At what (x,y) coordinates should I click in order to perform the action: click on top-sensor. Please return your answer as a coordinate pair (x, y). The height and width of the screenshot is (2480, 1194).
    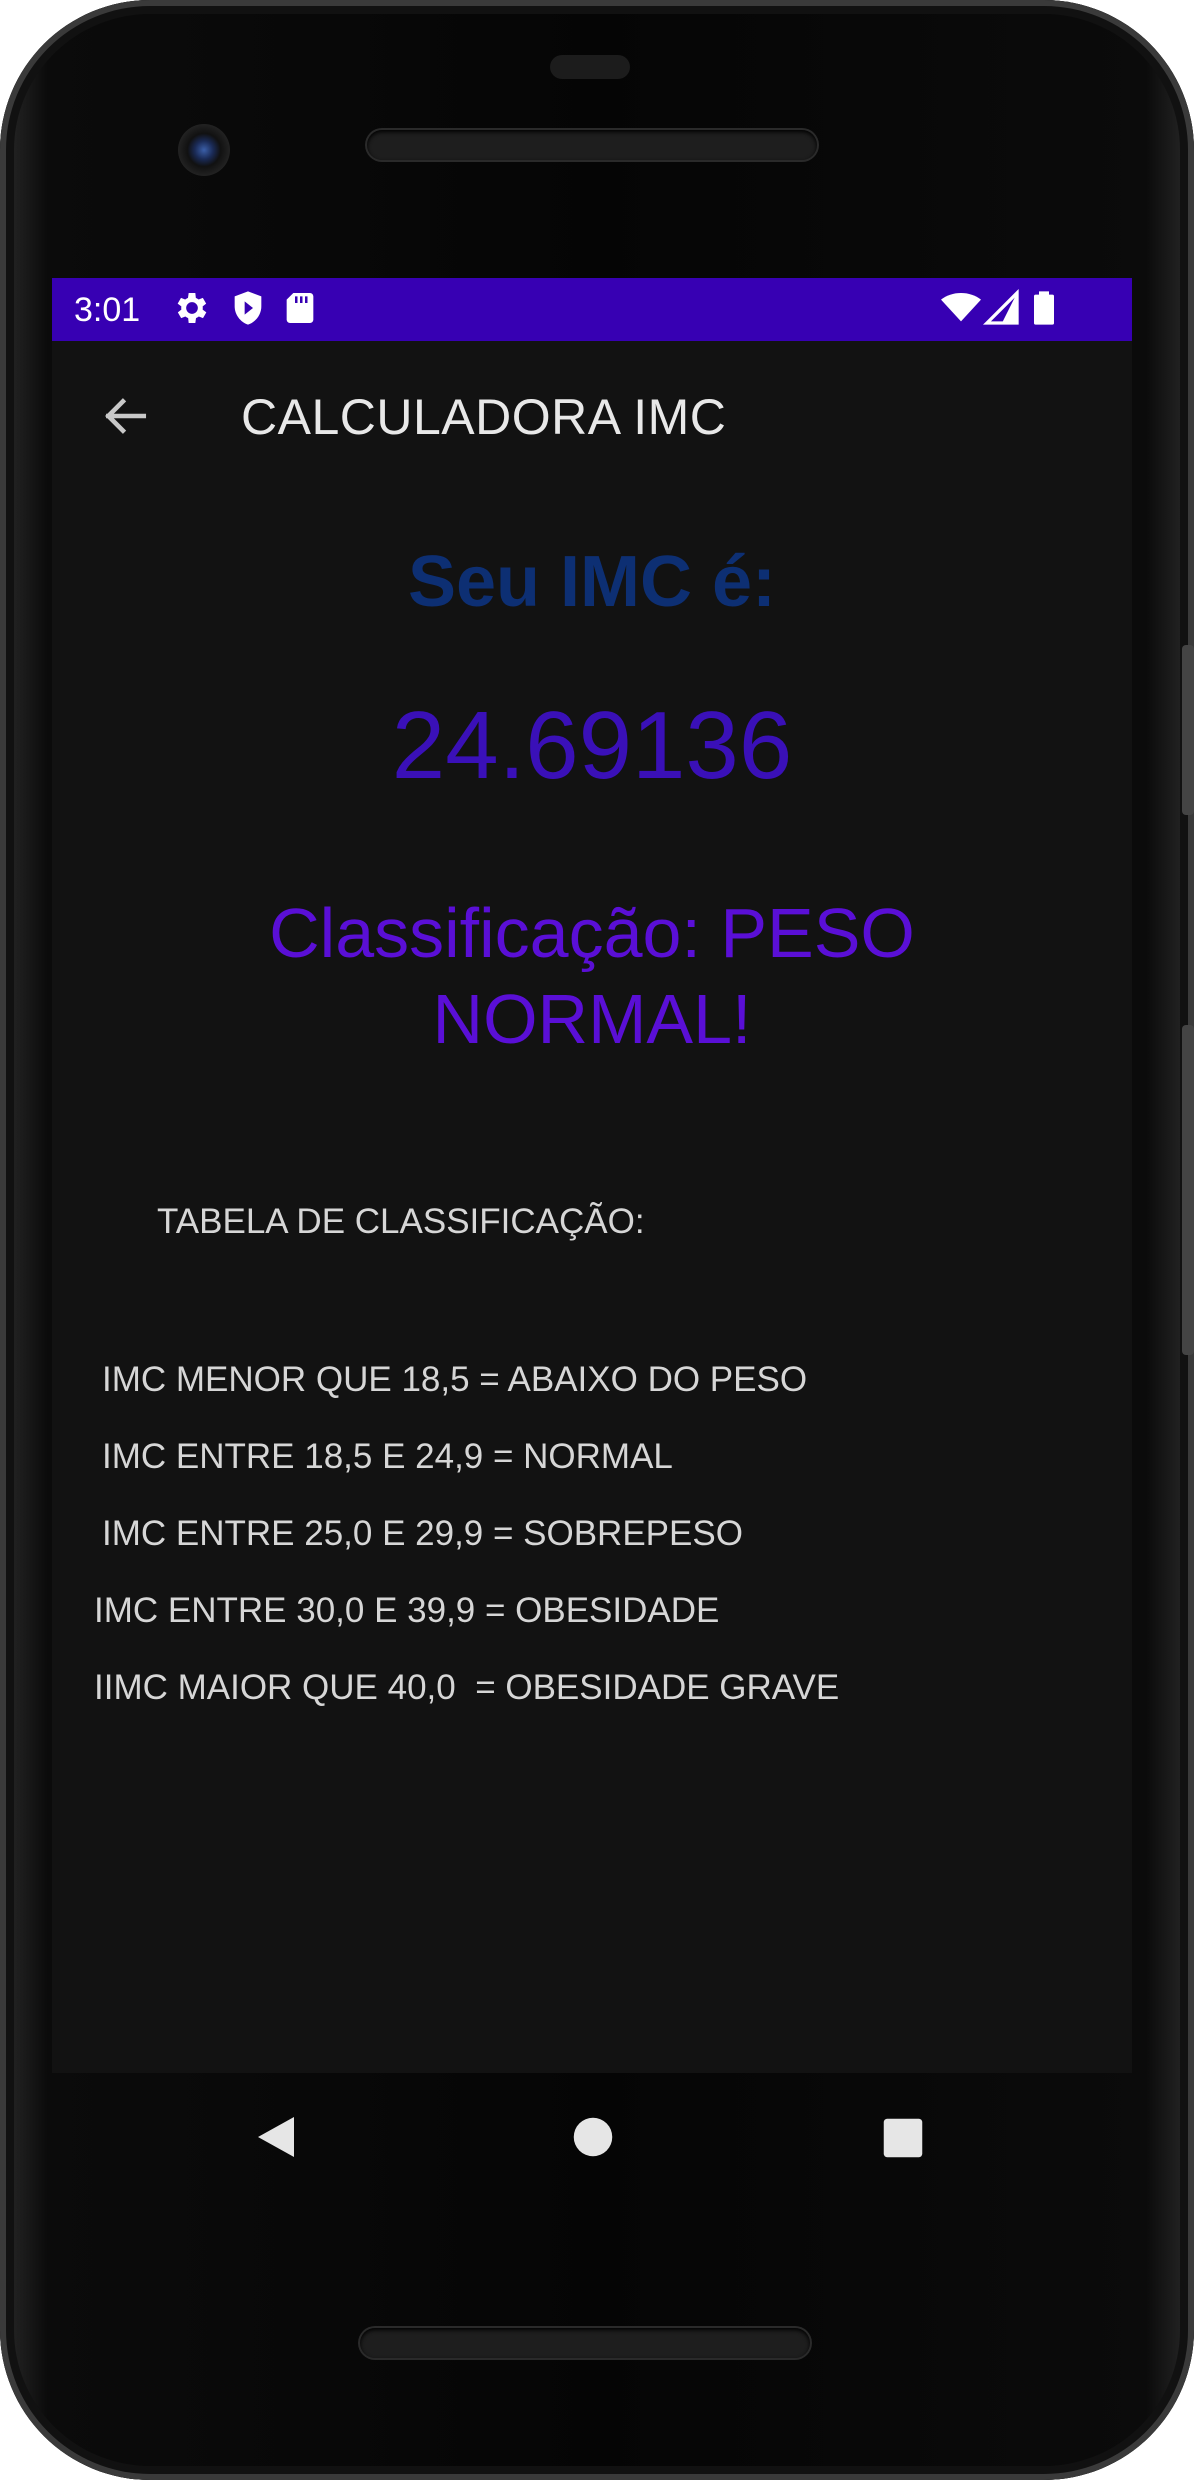
    Looking at the image, I should click on (590, 67).